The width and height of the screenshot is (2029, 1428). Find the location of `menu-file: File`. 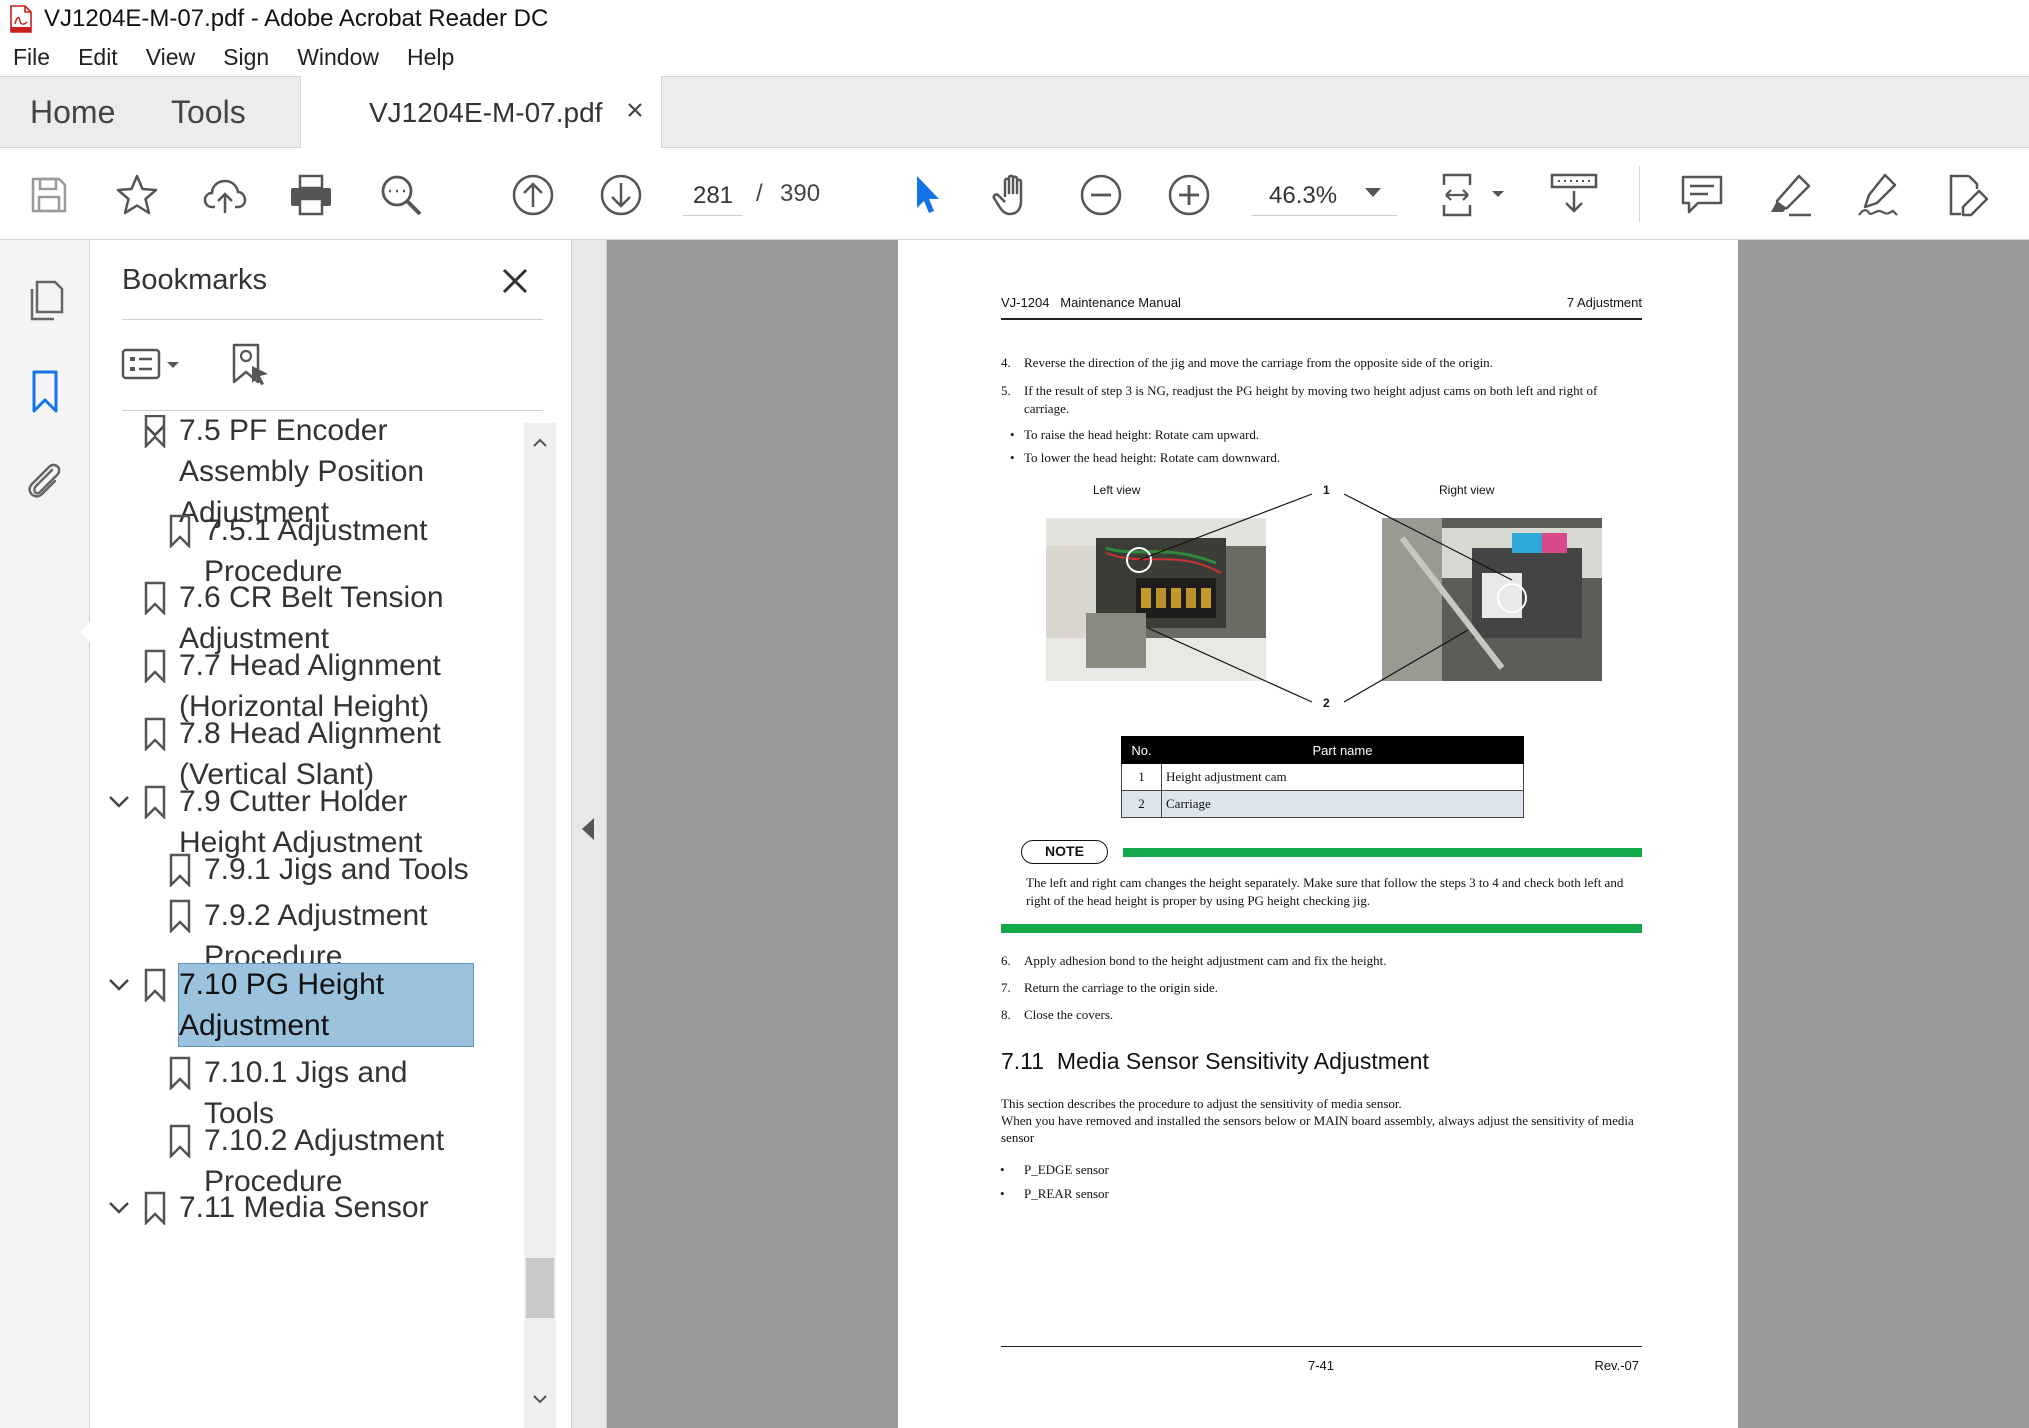

menu-file: File is located at coordinates (31, 57).